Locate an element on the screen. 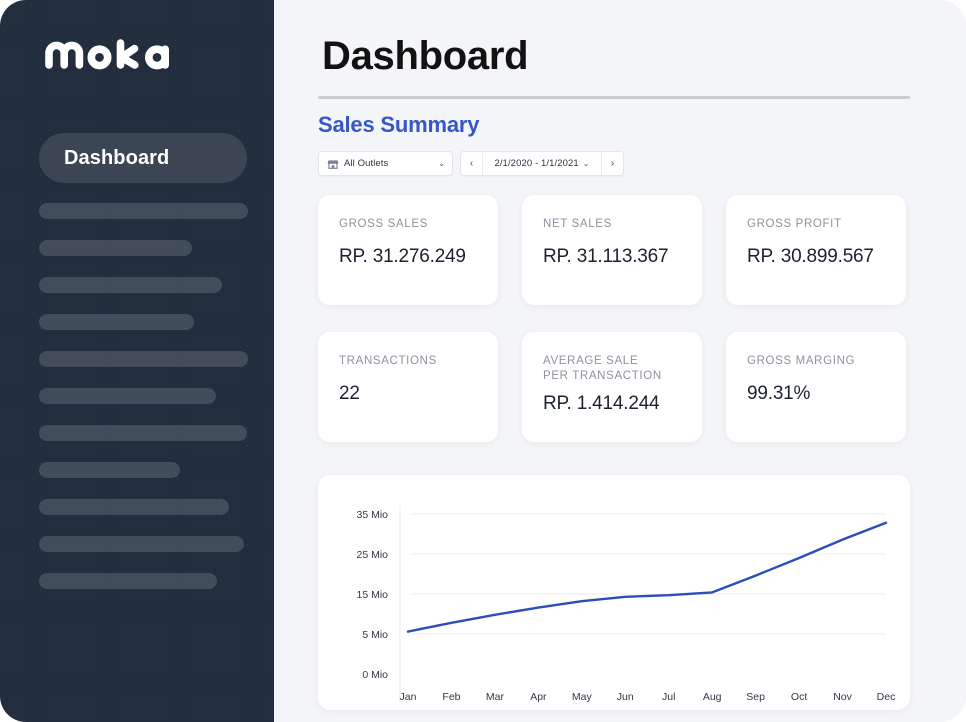 This screenshot has height=722, width=966. kpi-card-label: GROSS PROFIT is located at coordinates (794, 224).